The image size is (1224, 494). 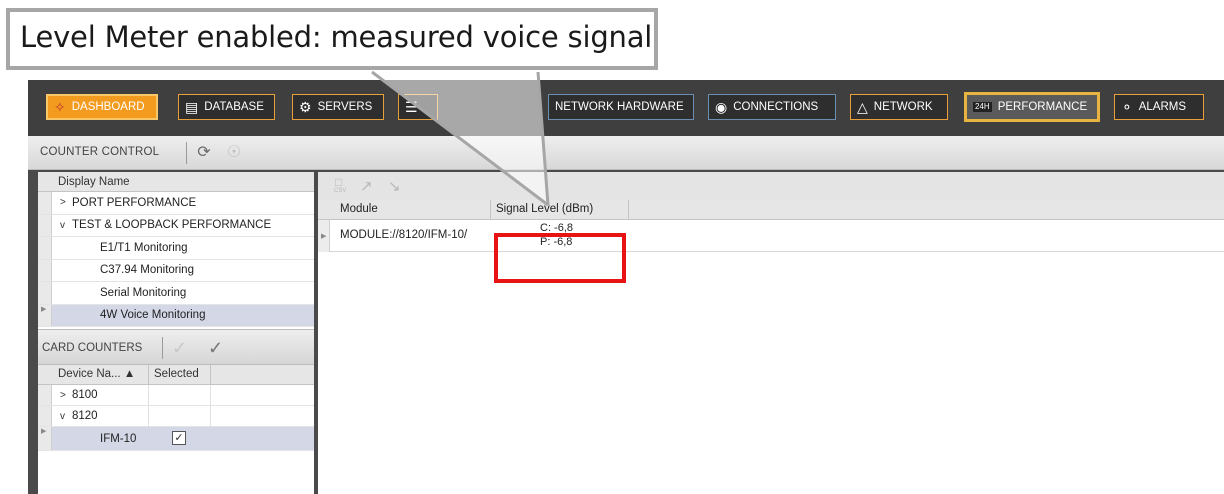 I want to click on column-header-signal-level: Signal Level (dBm), so click(x=544, y=209).